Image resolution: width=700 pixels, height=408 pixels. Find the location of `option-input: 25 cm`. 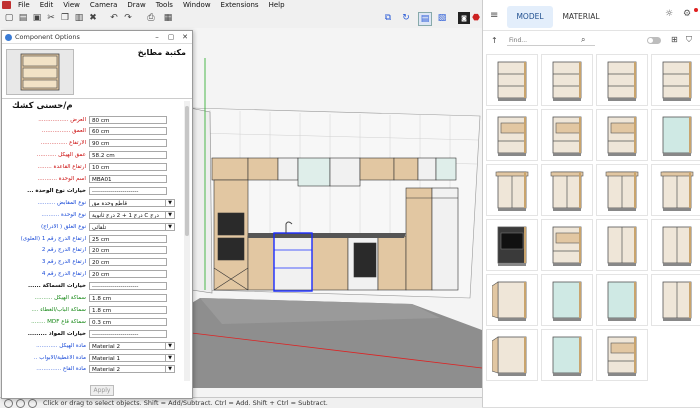

option-input: 25 cm is located at coordinates (128, 238).